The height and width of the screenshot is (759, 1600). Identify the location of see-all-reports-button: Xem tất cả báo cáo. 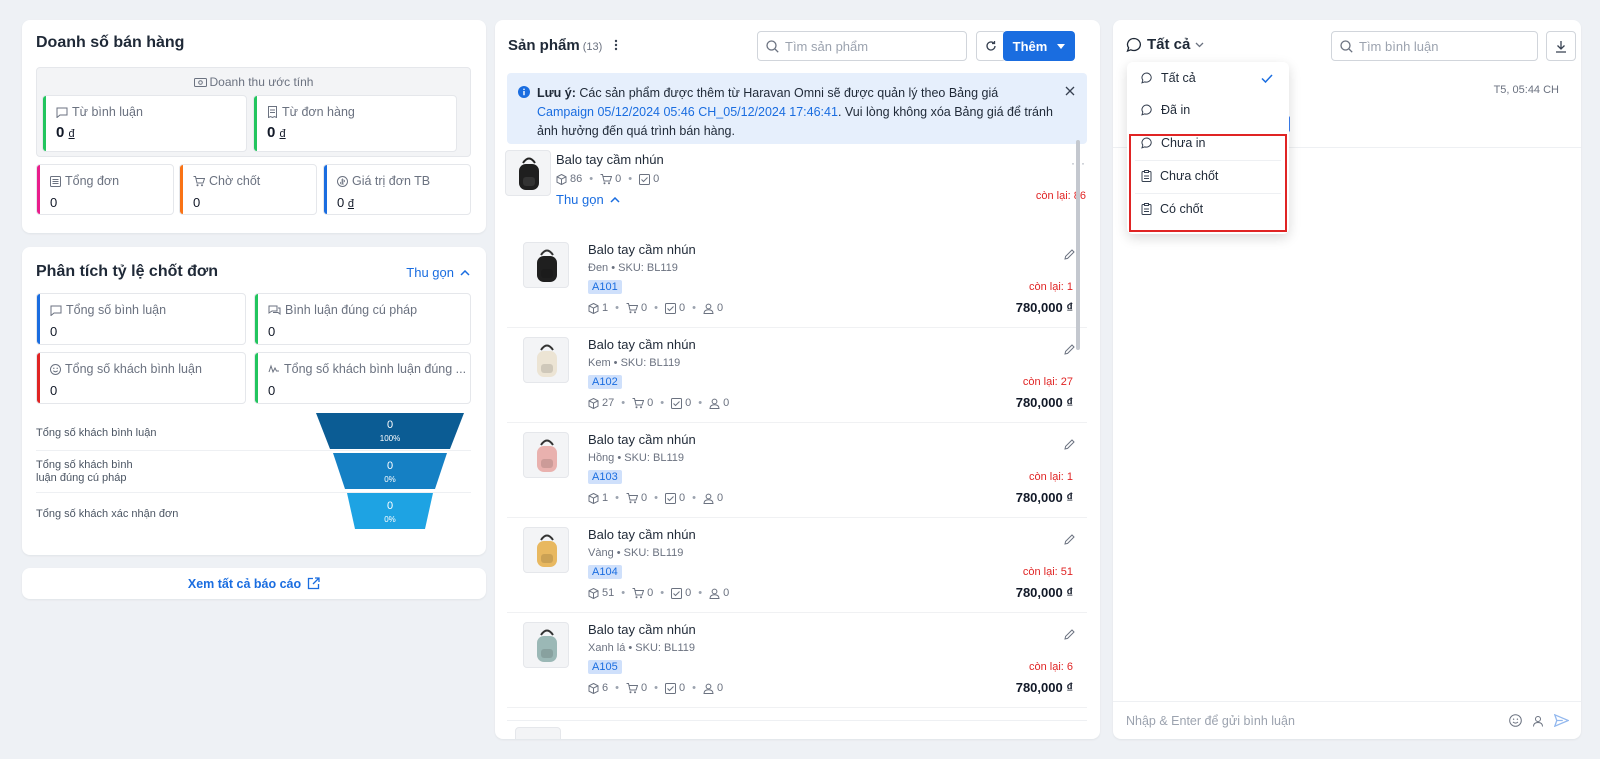
(254, 583).